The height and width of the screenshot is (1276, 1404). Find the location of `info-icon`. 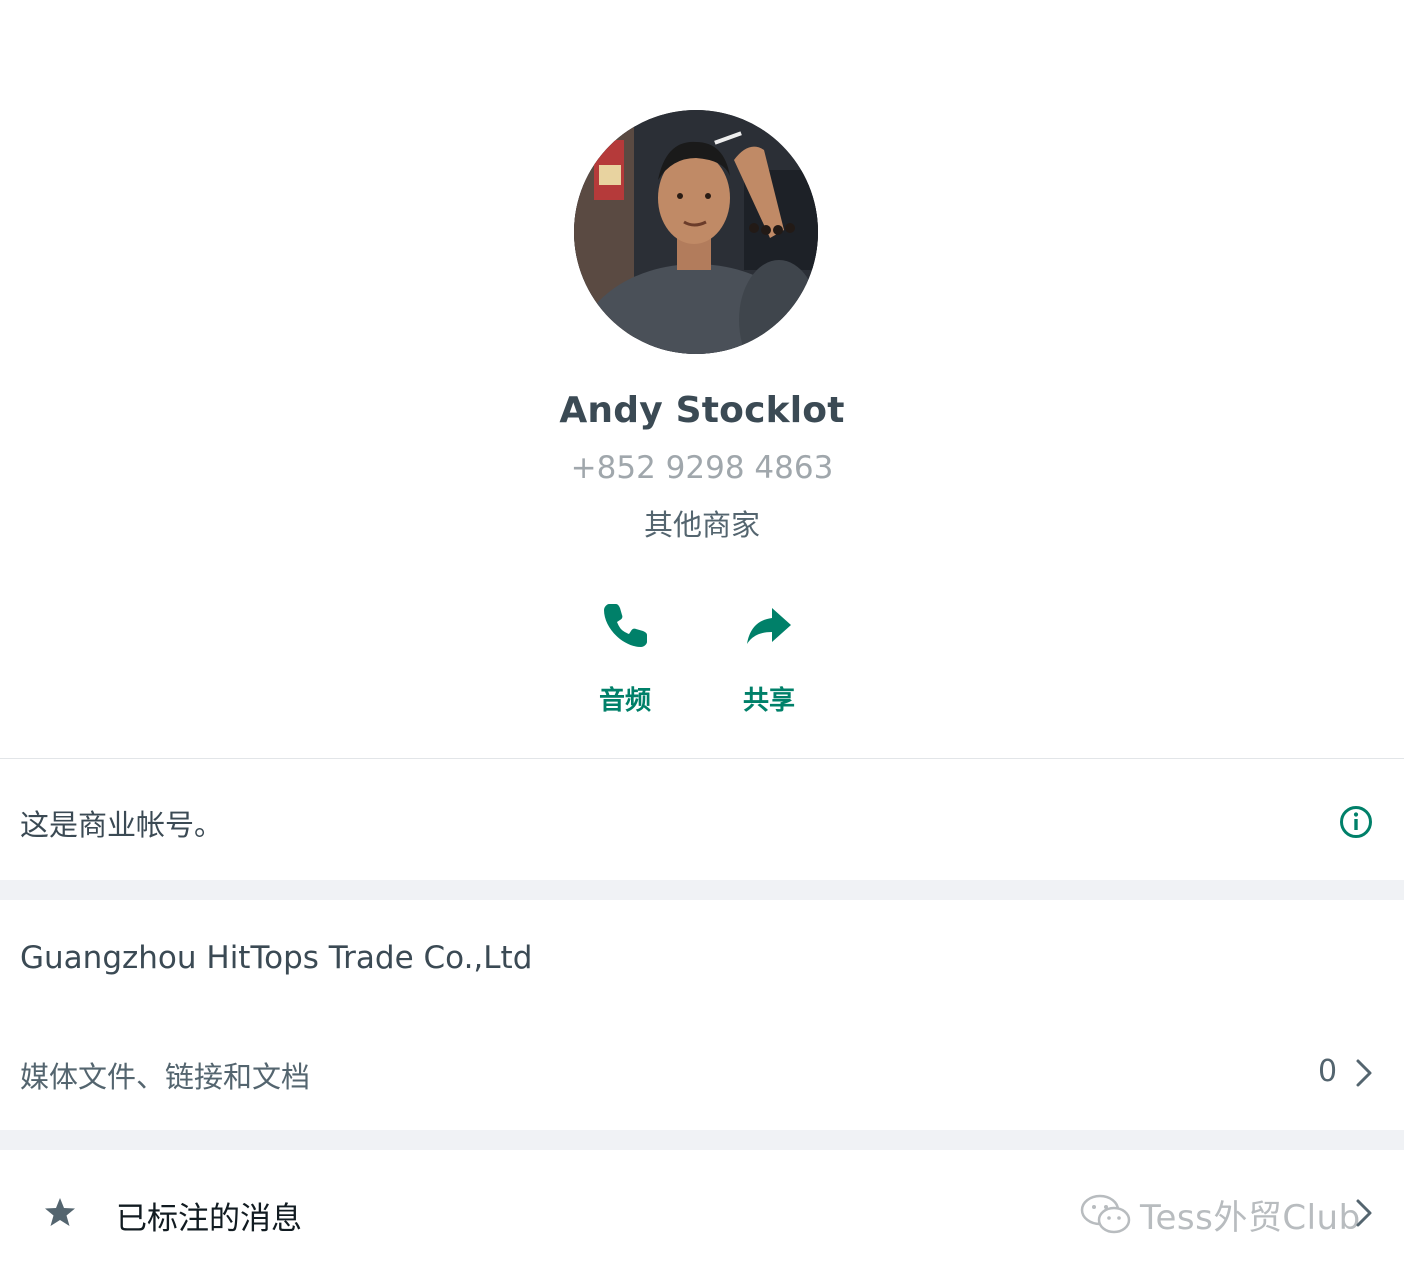

info-icon is located at coordinates (1356, 822).